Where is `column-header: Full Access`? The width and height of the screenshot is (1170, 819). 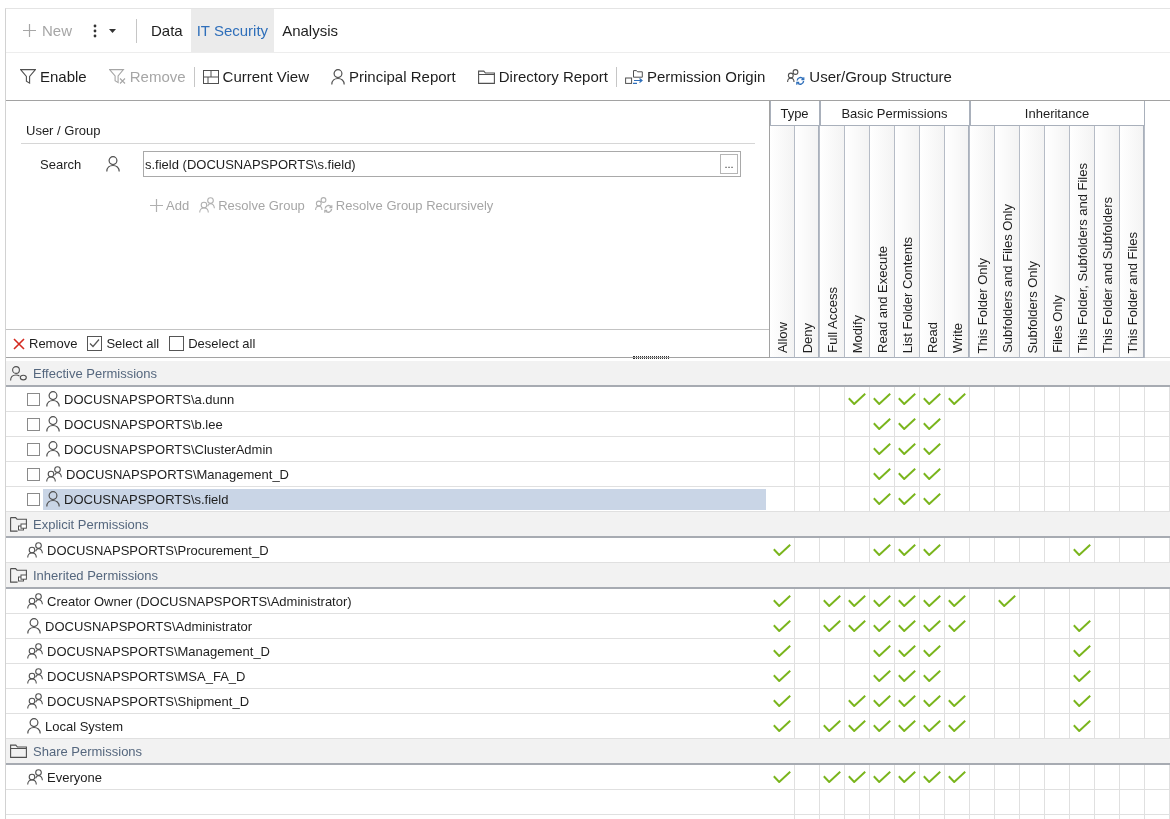 column-header: Full Access is located at coordinates (832, 242).